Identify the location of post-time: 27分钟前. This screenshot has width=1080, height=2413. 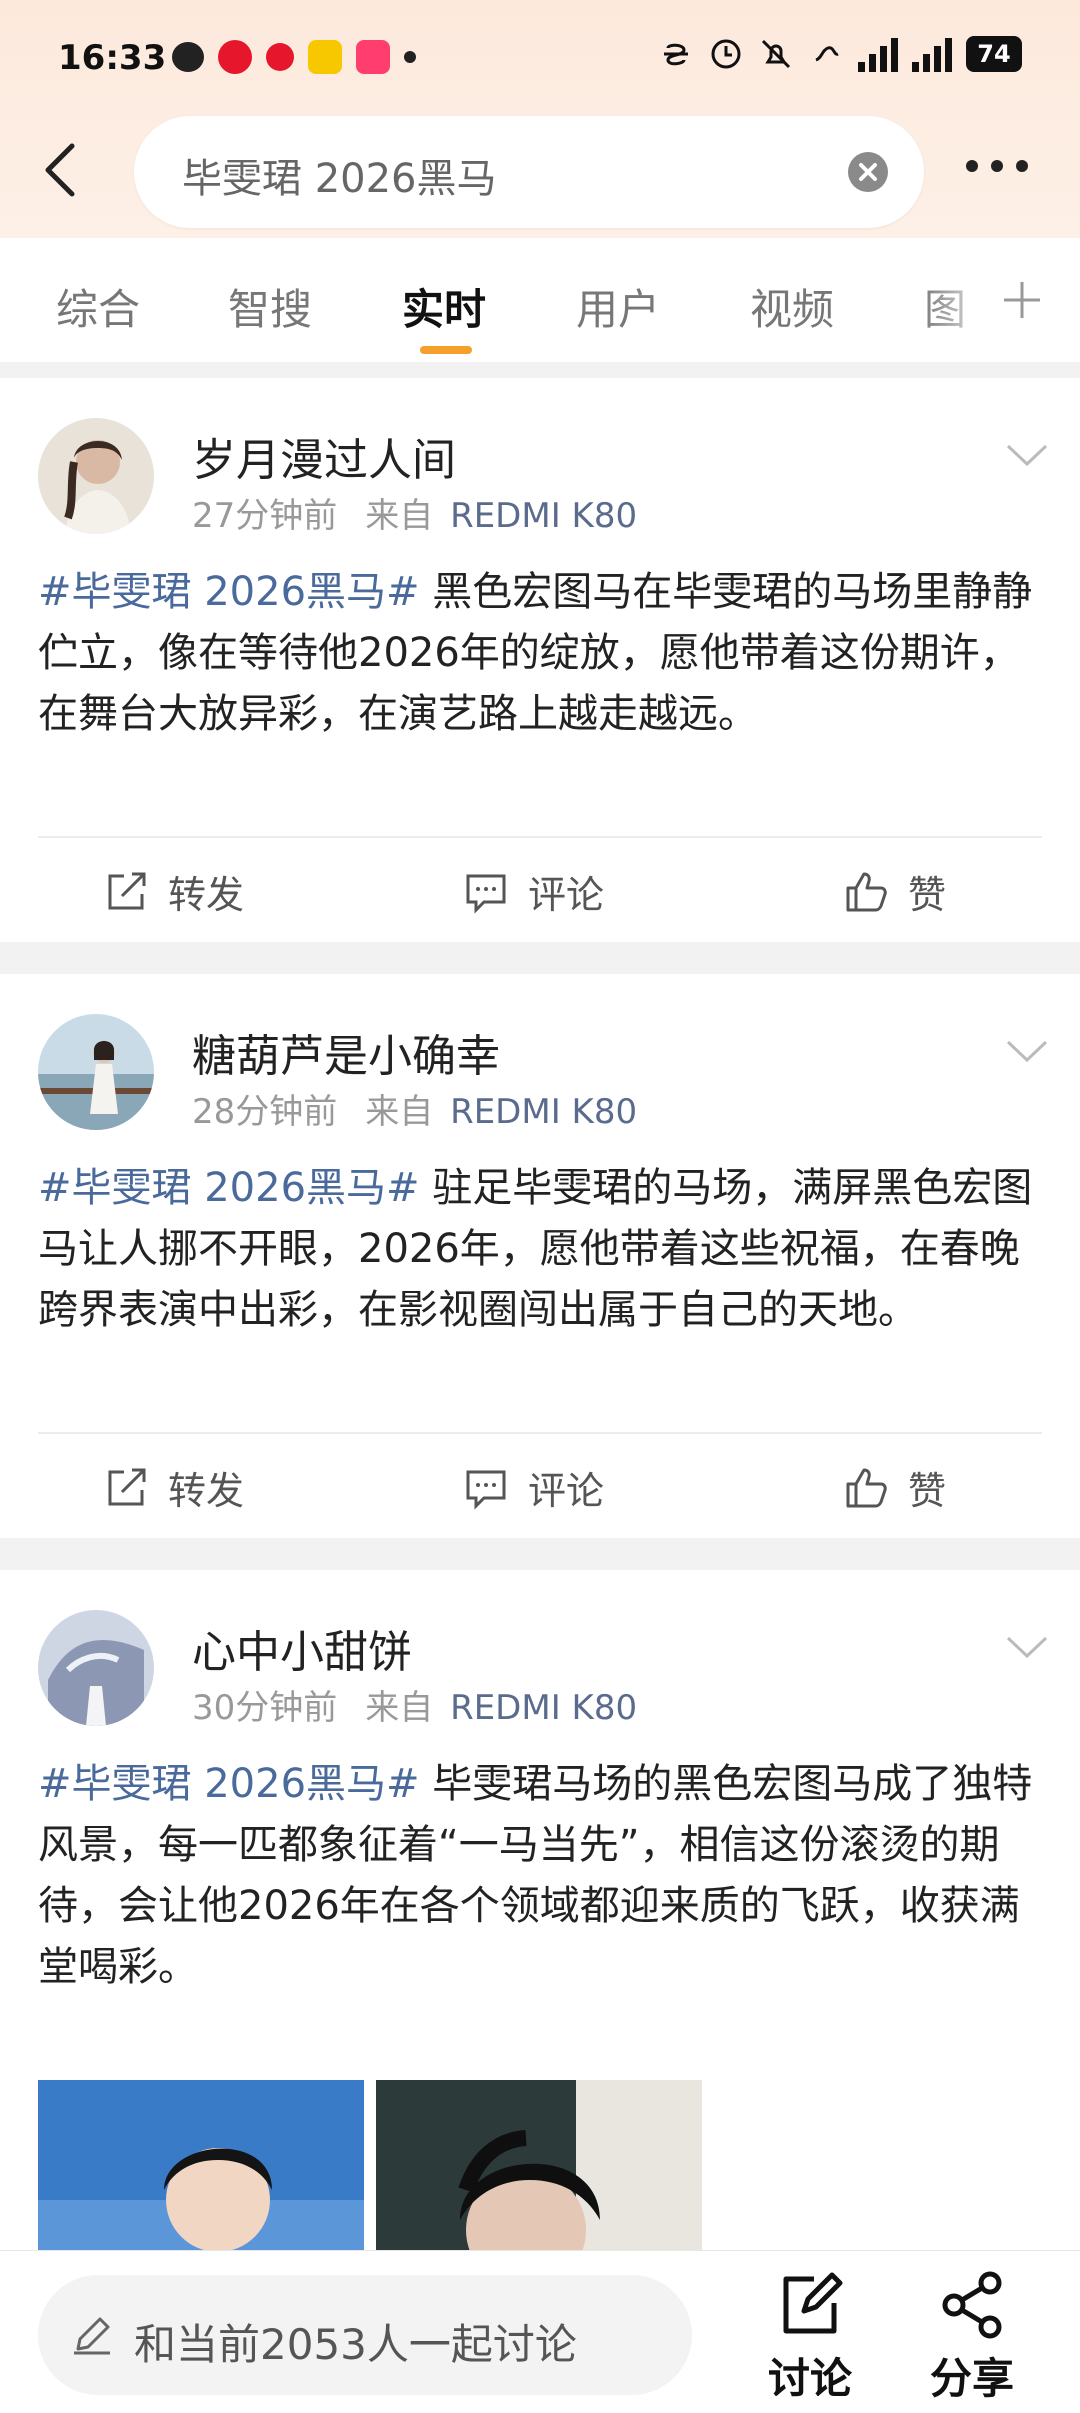
(265, 516).